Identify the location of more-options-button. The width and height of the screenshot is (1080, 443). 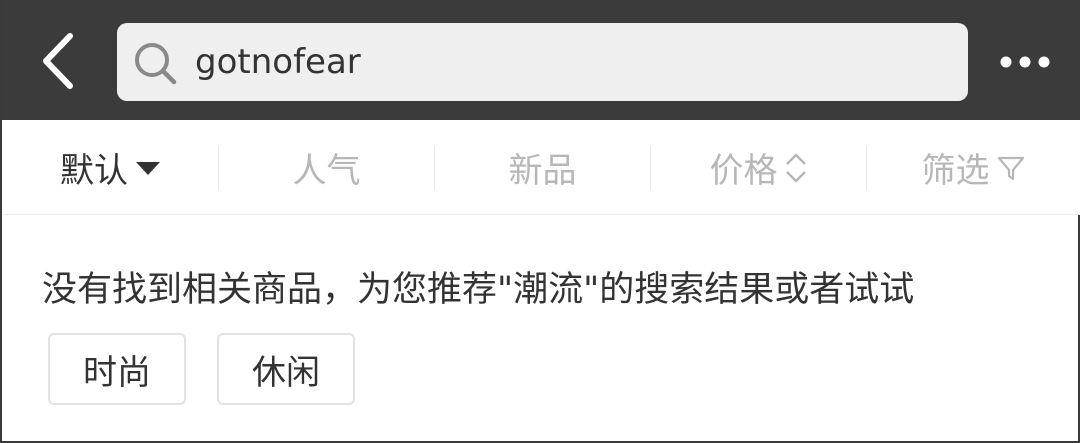
(1025, 62).